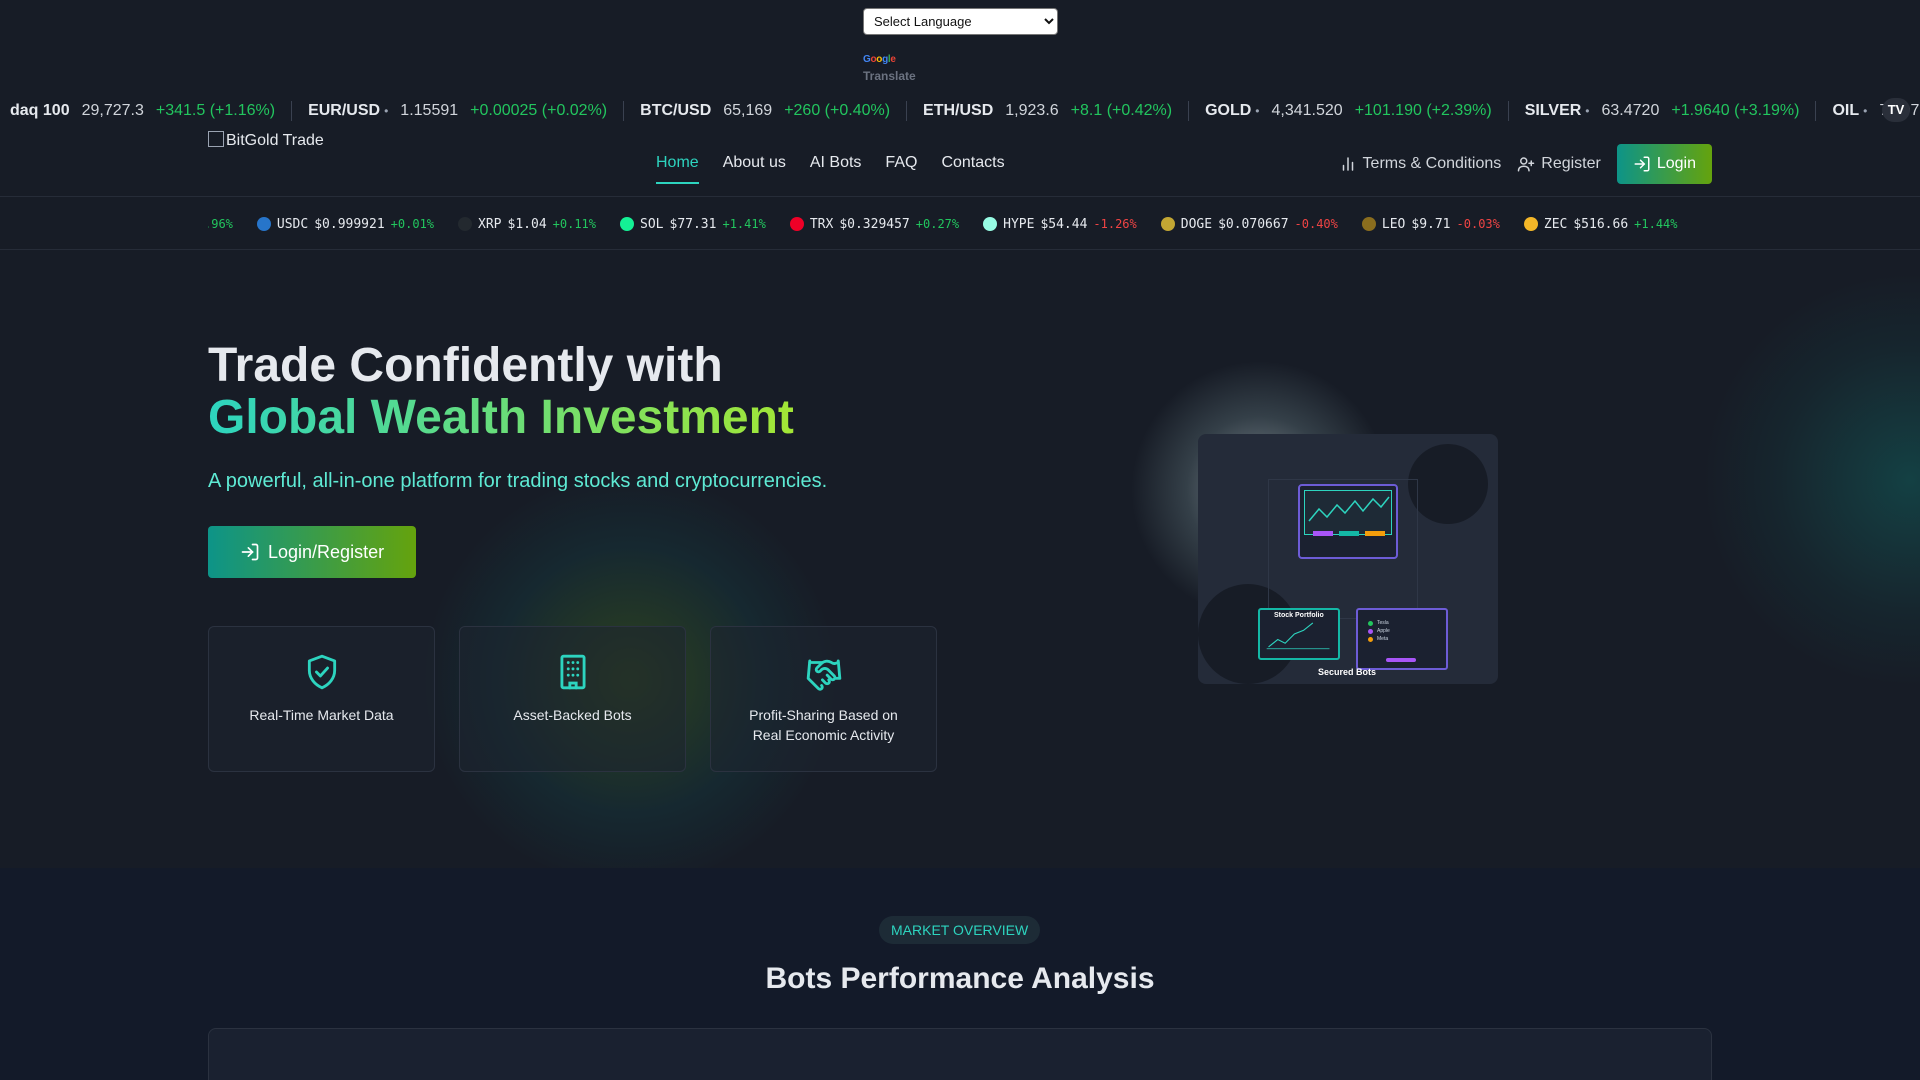 Image resolution: width=1920 pixels, height=1080 pixels. I want to click on crypto-symbol: TRX, so click(821, 224).